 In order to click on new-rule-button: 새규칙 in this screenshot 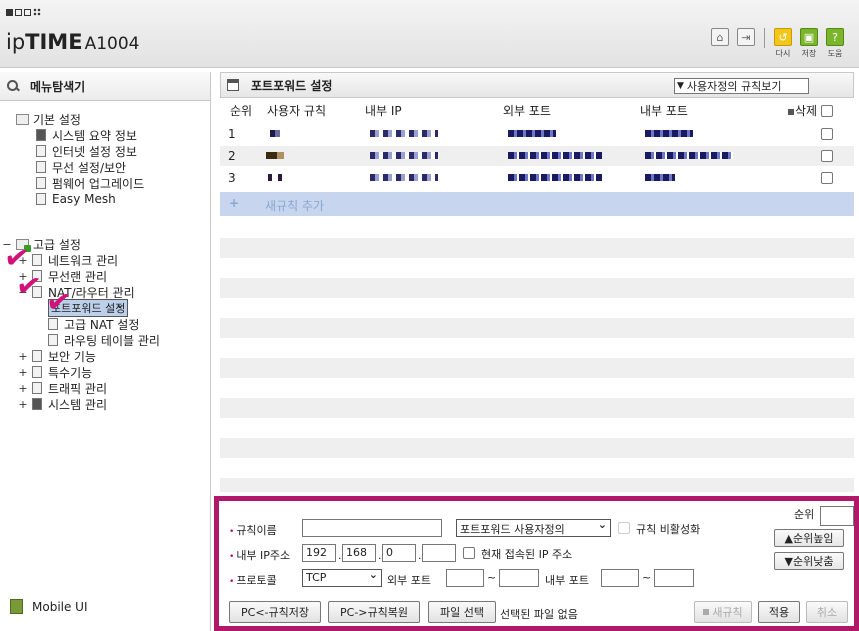, I will do `click(723, 612)`.